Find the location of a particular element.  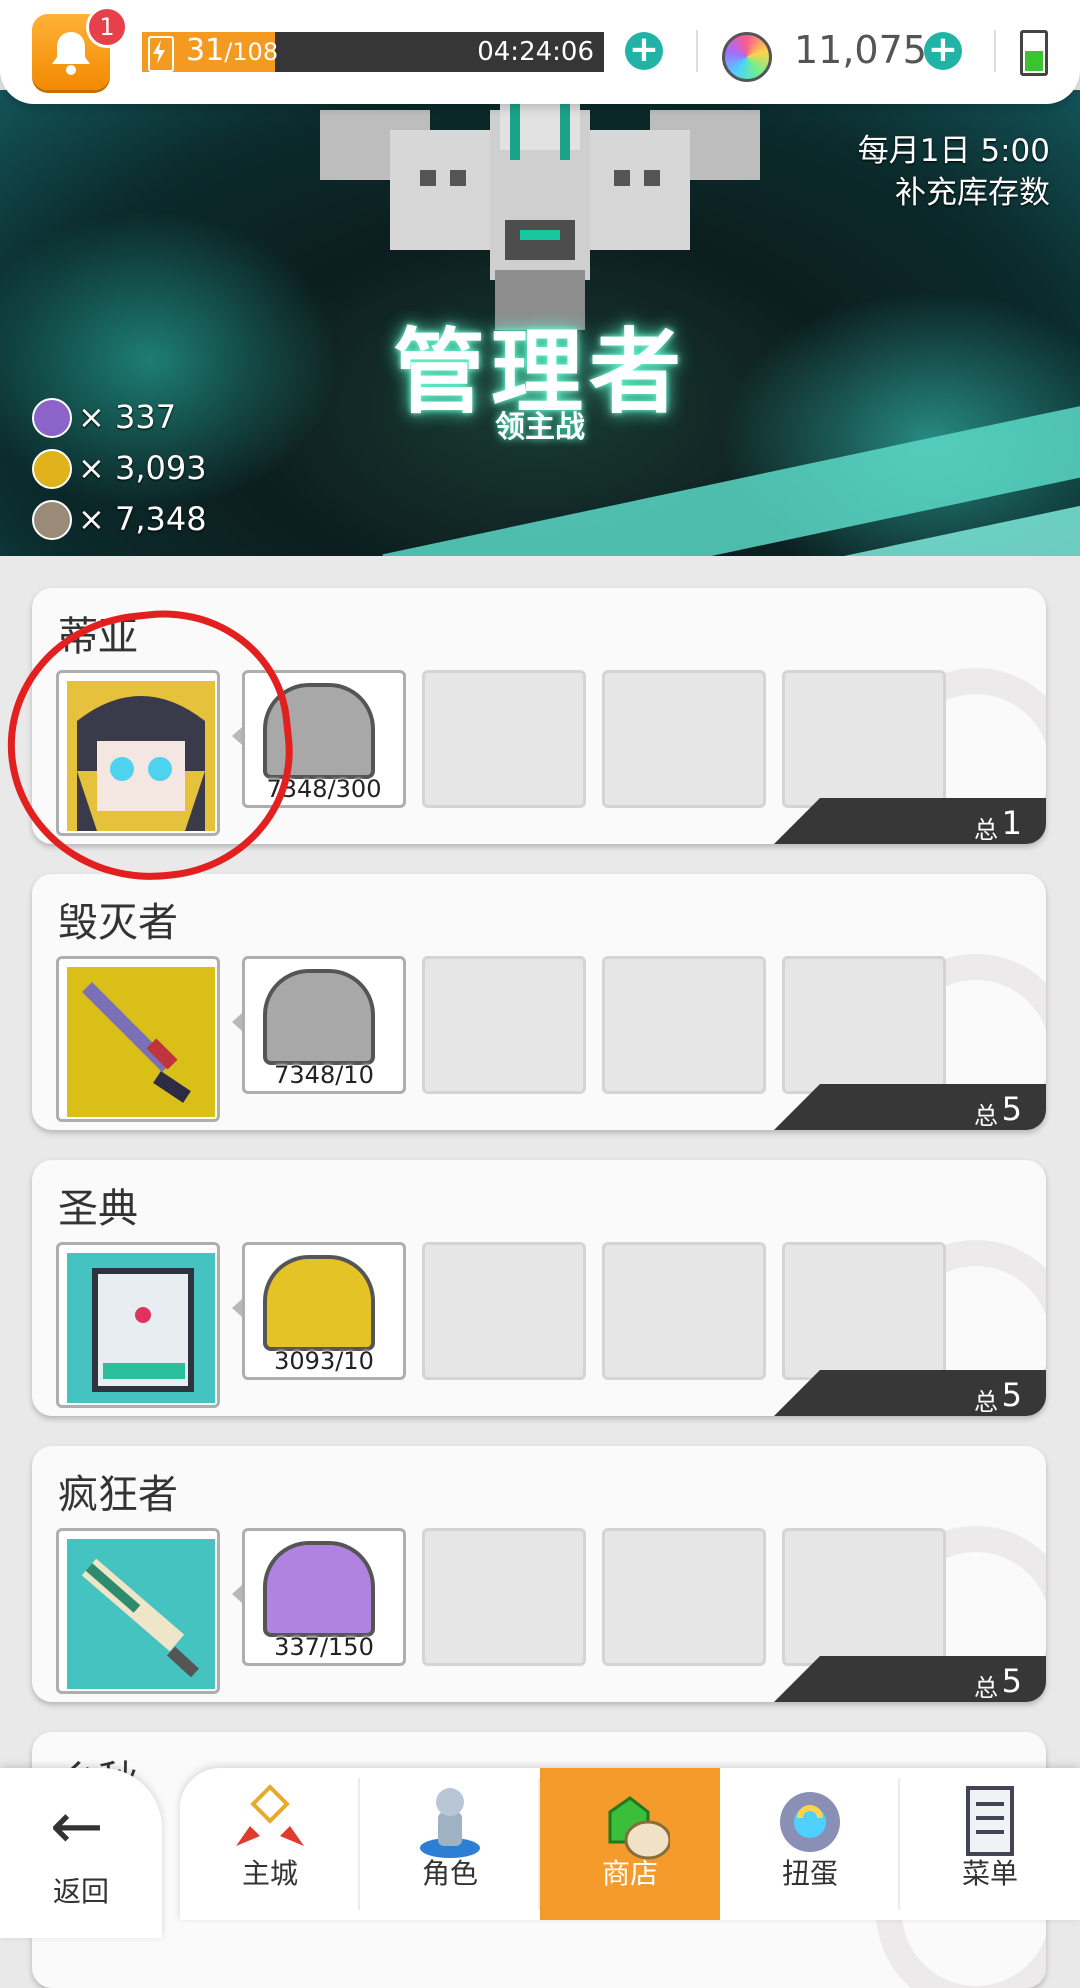

nav-label: 商店 is located at coordinates (629, 1873).